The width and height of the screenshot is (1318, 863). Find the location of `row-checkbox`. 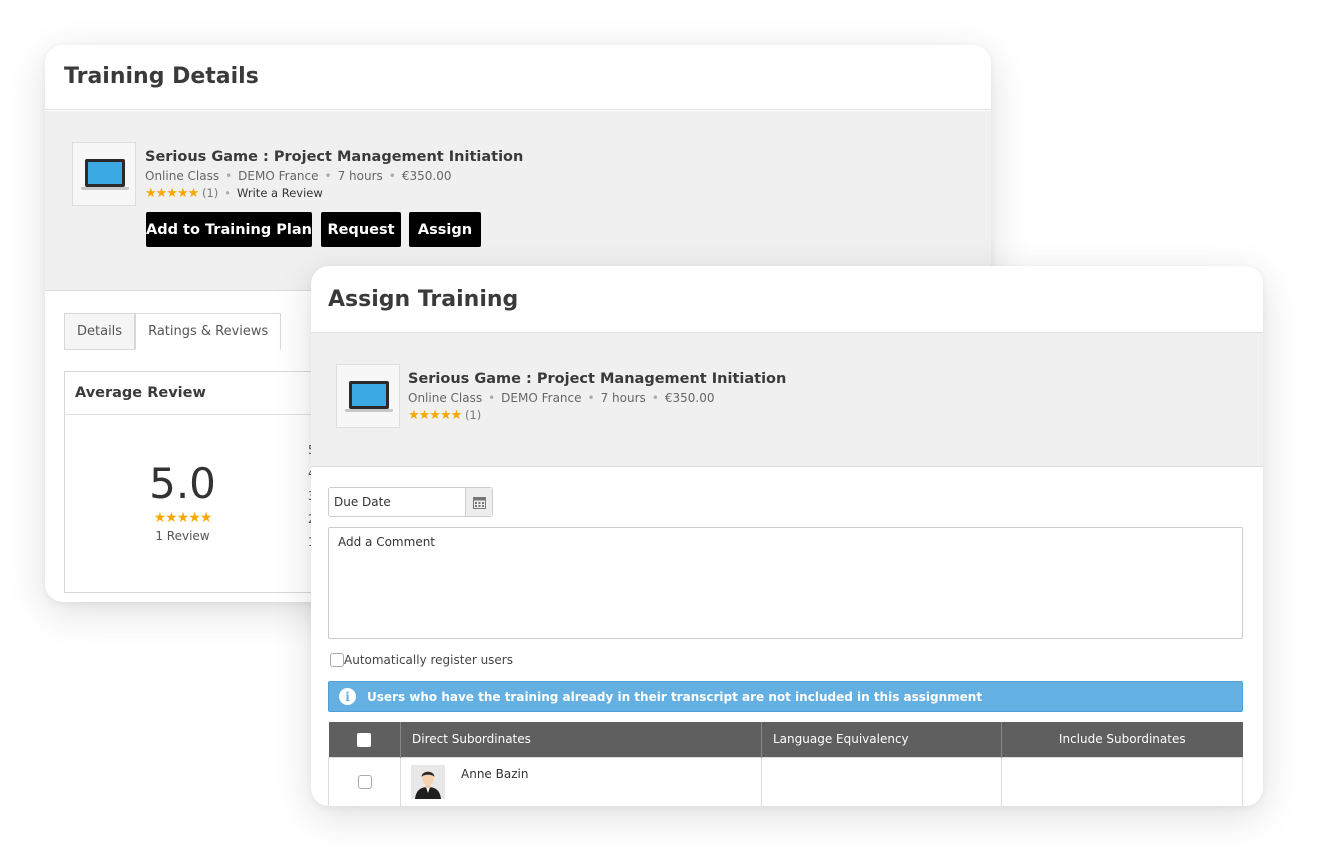

row-checkbox is located at coordinates (364, 781).